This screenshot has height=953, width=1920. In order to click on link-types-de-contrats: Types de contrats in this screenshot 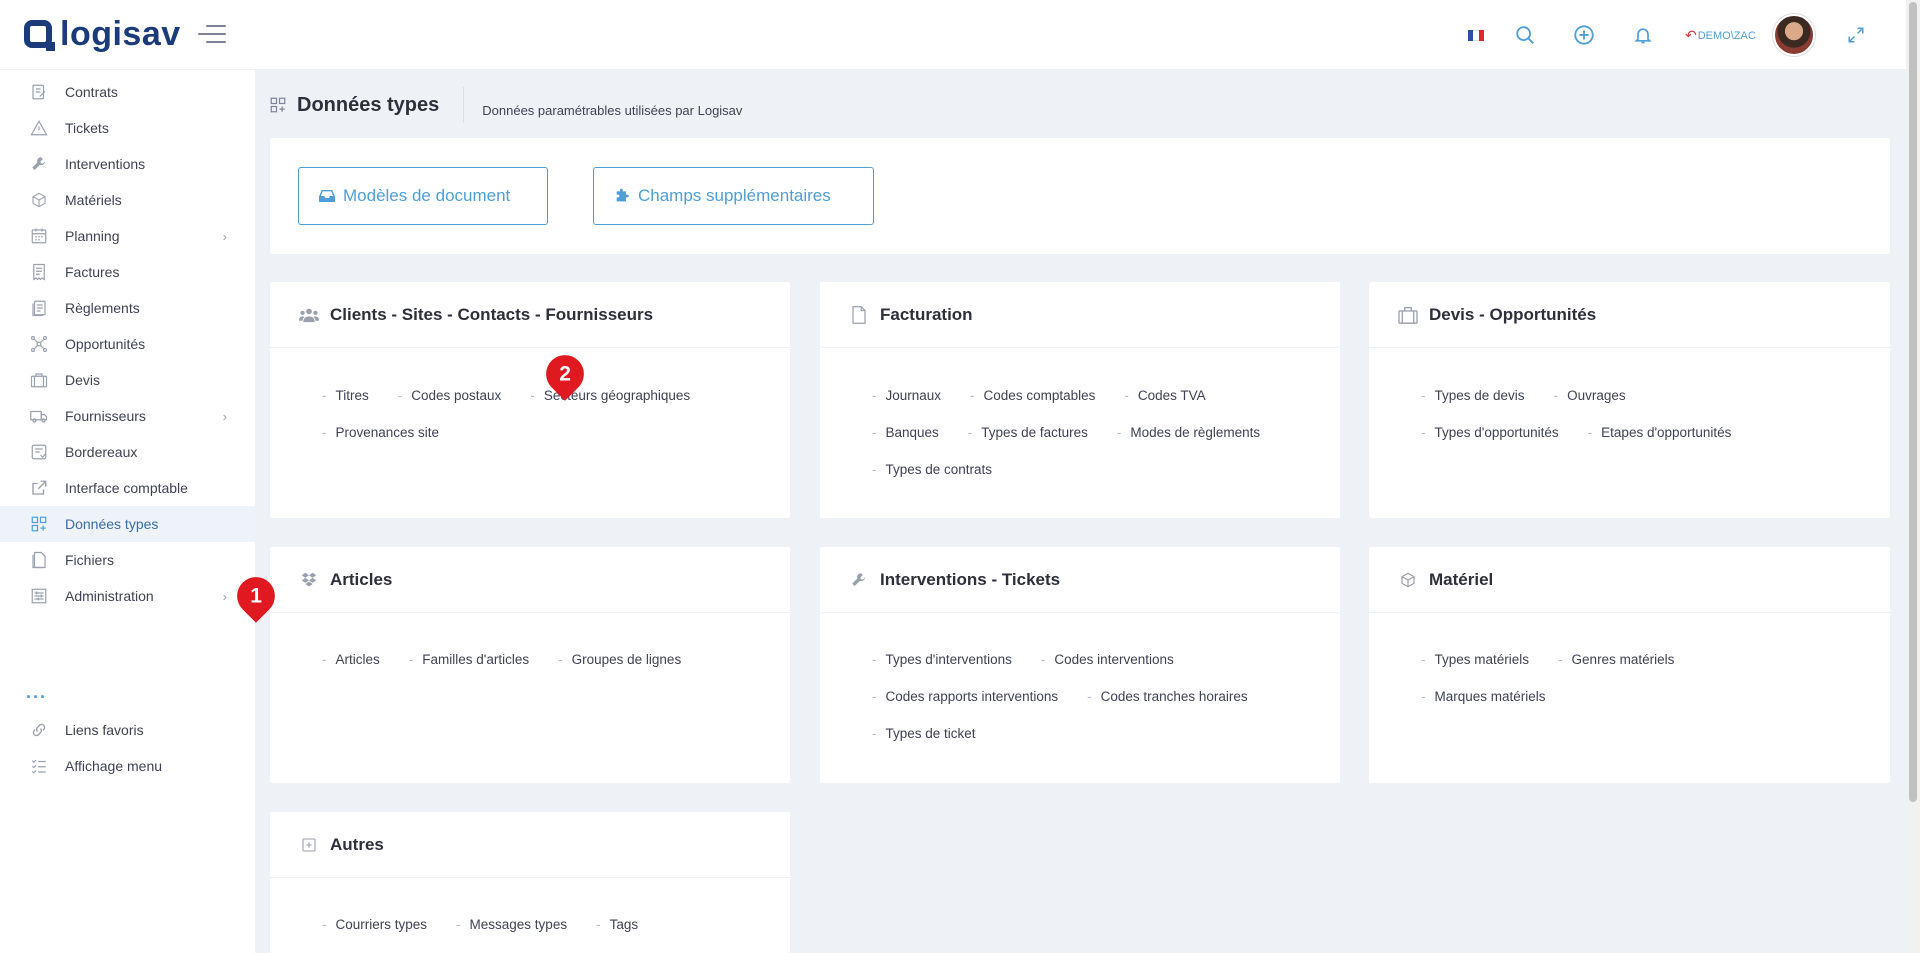, I will do `click(932, 469)`.